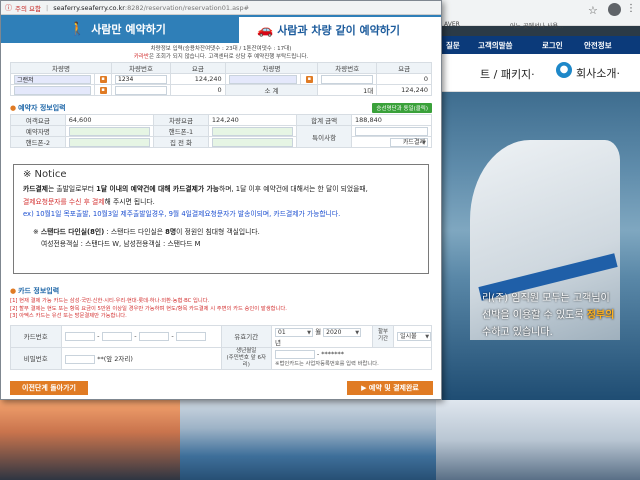  I want to click on star-icon: ☆, so click(593, 10).